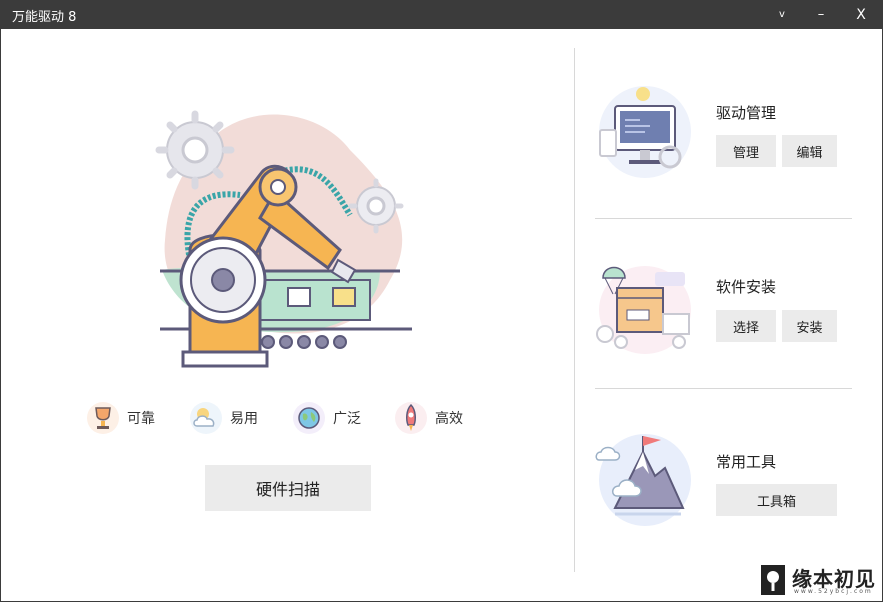 This screenshot has width=883, height=603. What do you see at coordinates (817, 580) in the screenshot?
I see `watermark: 缘本初见 www.52ybcj.com` at bounding box center [817, 580].